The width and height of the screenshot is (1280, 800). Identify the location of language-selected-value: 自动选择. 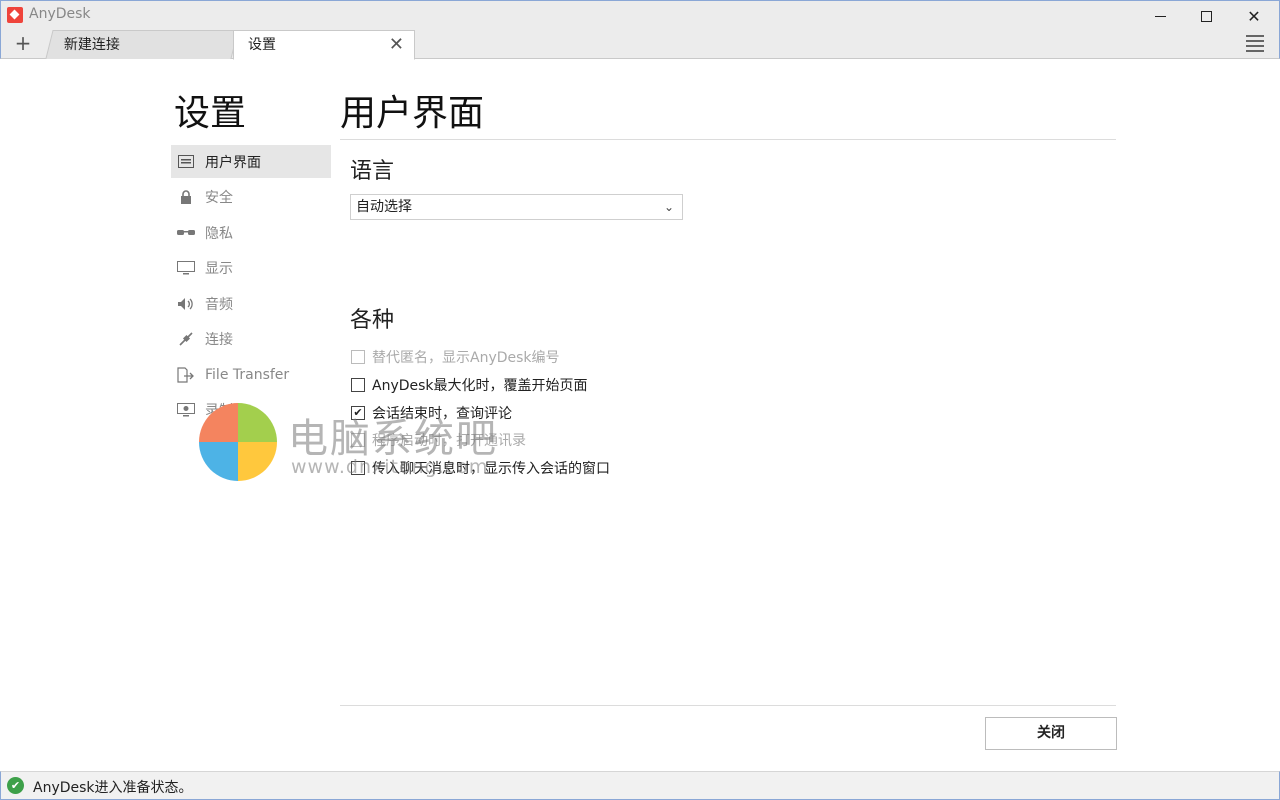
(384, 207).